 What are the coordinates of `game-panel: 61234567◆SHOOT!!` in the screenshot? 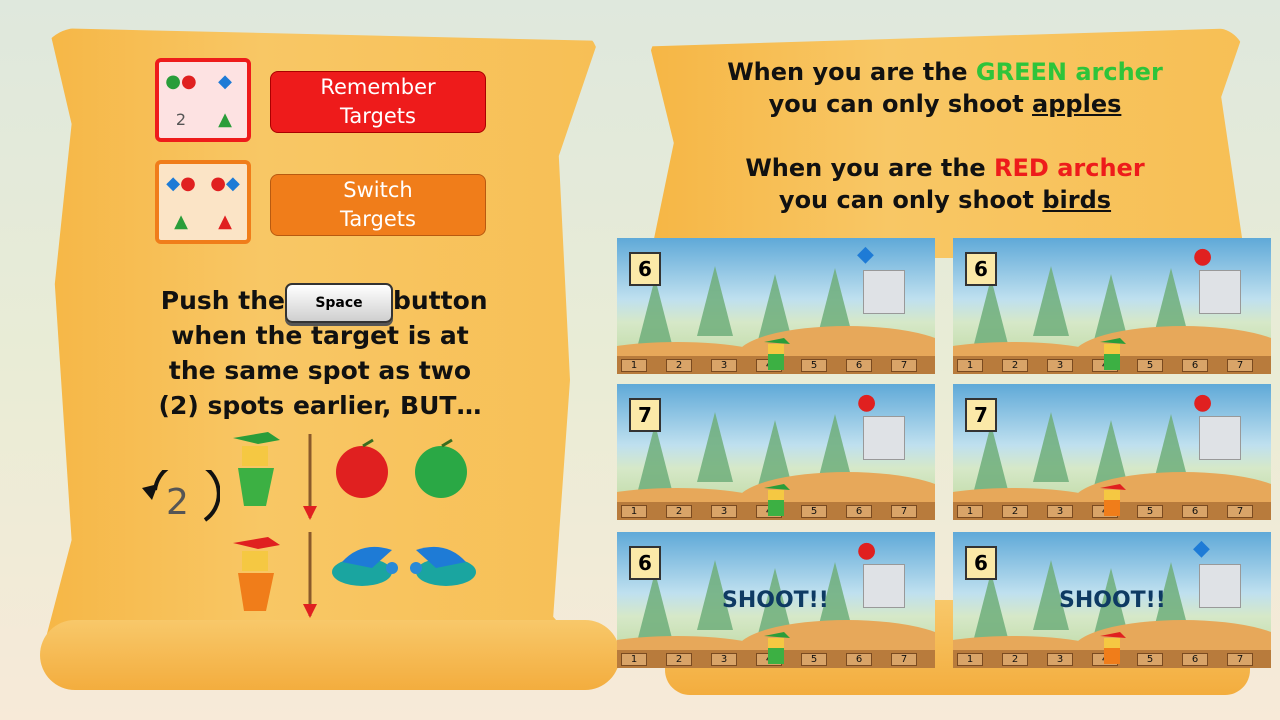 It's located at (1112, 600).